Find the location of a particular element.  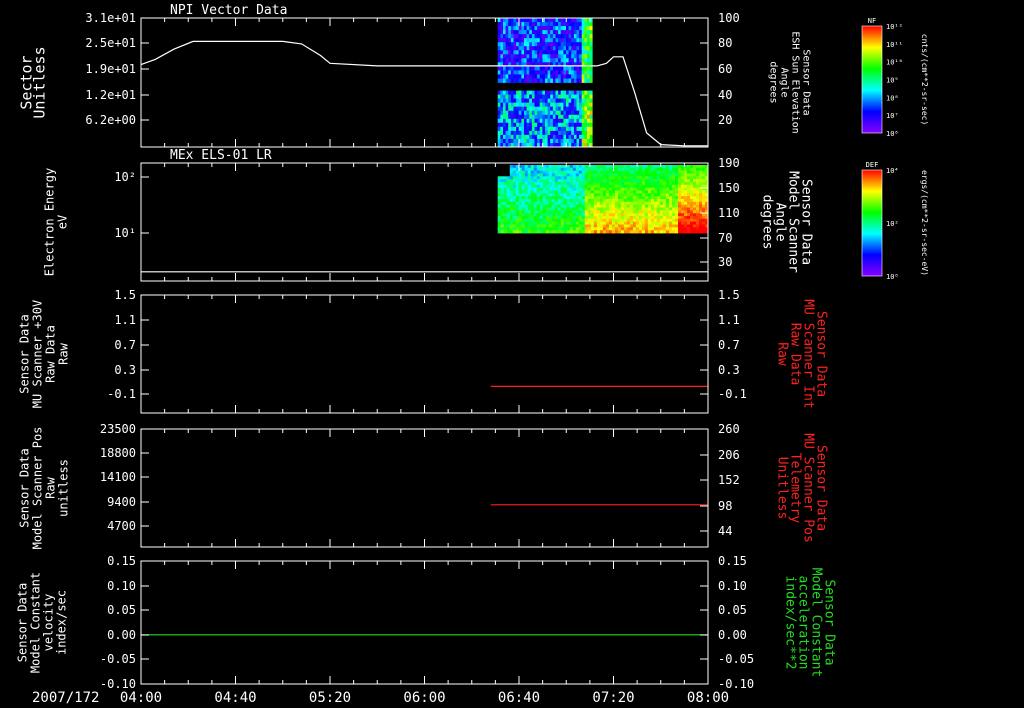

panel-frame is located at coordinates (424, 82).